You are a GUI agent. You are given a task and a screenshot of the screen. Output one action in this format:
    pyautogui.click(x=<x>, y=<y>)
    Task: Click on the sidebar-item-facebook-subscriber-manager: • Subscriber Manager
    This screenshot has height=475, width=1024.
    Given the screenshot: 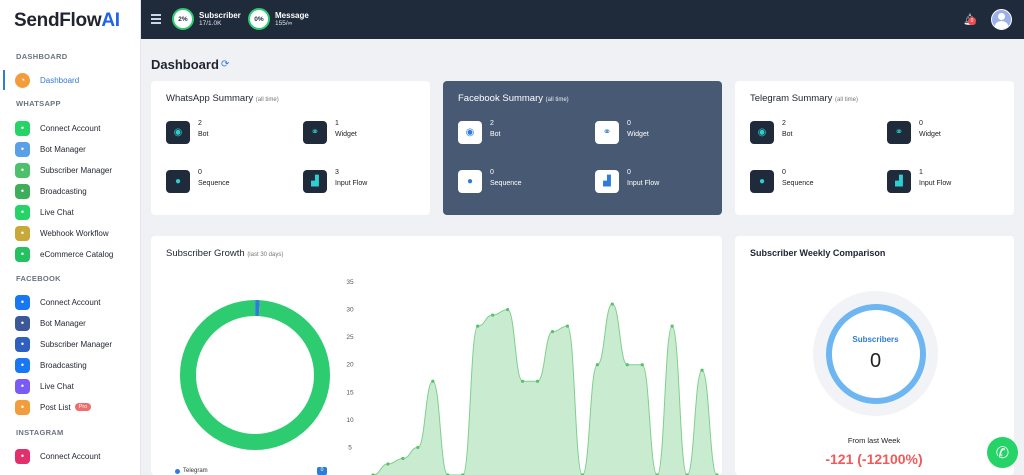 What is the action you would take?
    pyautogui.click(x=77, y=344)
    